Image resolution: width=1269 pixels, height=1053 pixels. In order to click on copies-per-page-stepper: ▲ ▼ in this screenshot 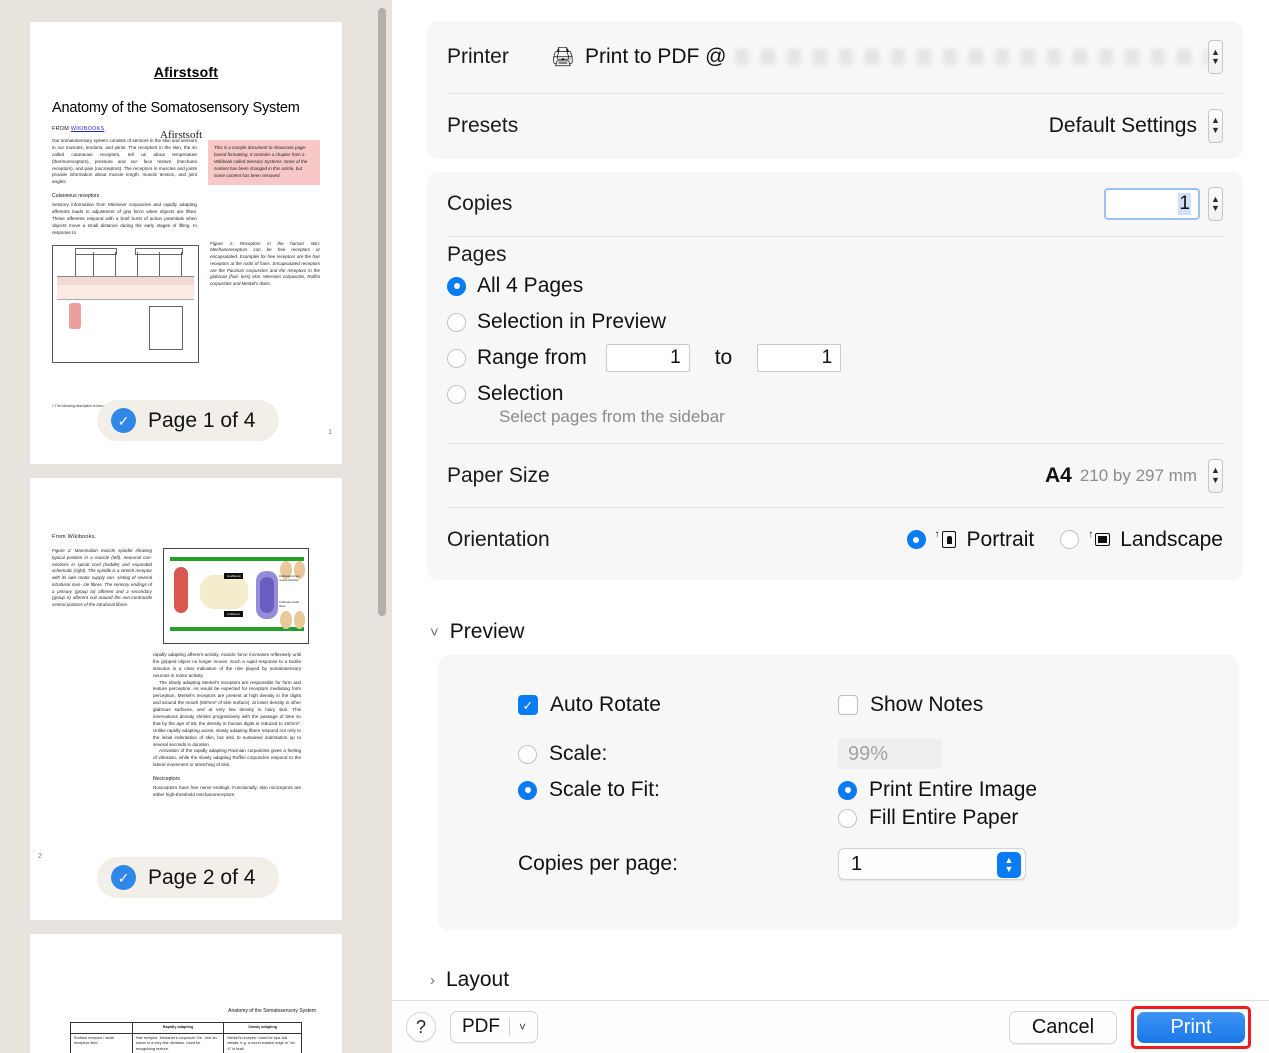, I will do `click(1009, 865)`.